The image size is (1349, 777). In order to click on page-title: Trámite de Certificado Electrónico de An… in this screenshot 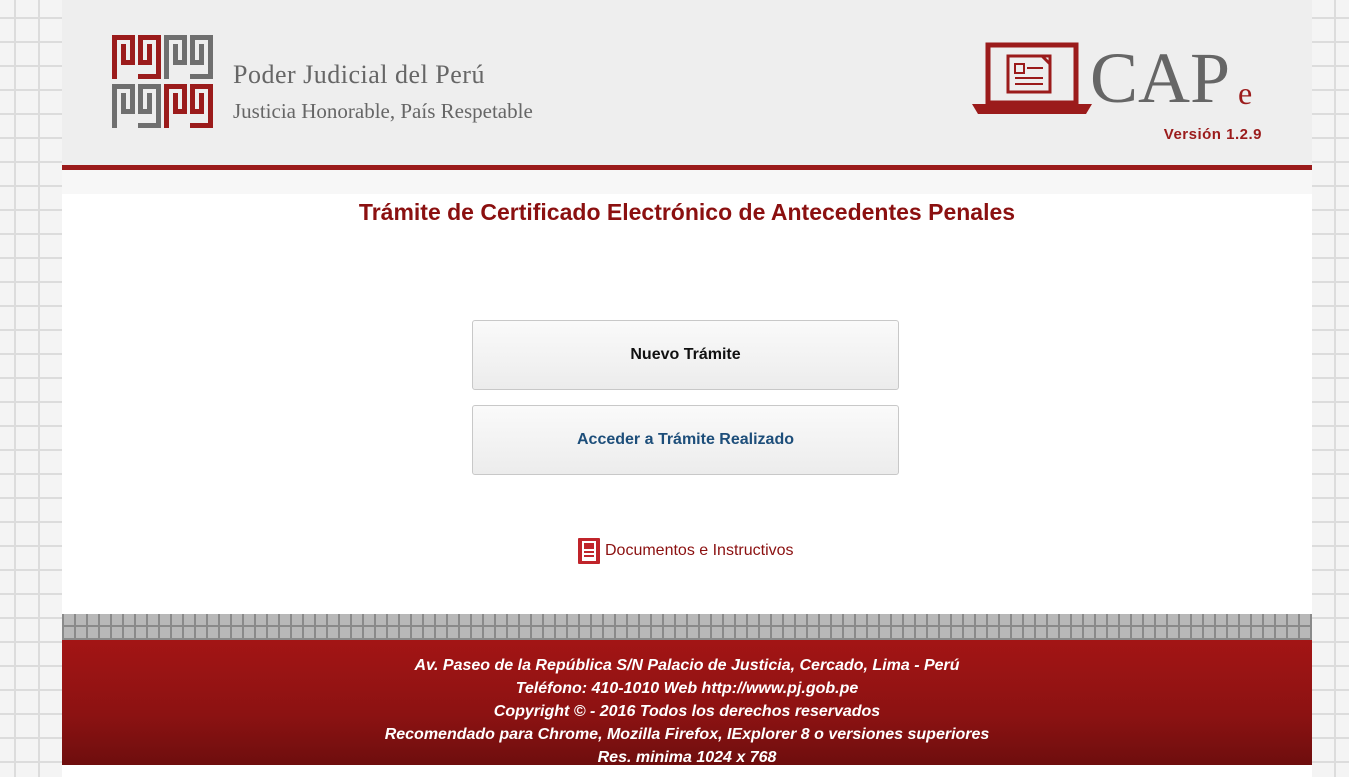, I will do `click(687, 212)`.